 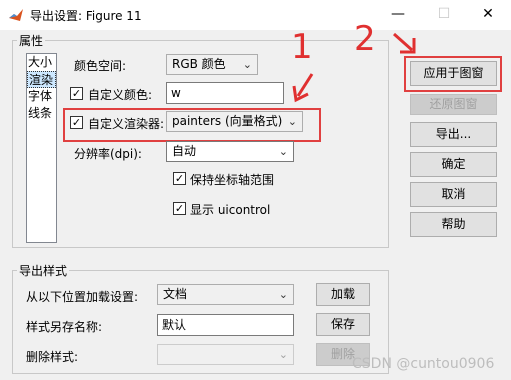 What do you see at coordinates (423, 364) in the screenshot?
I see `watermark: CSDN @cuntou0906` at bounding box center [423, 364].